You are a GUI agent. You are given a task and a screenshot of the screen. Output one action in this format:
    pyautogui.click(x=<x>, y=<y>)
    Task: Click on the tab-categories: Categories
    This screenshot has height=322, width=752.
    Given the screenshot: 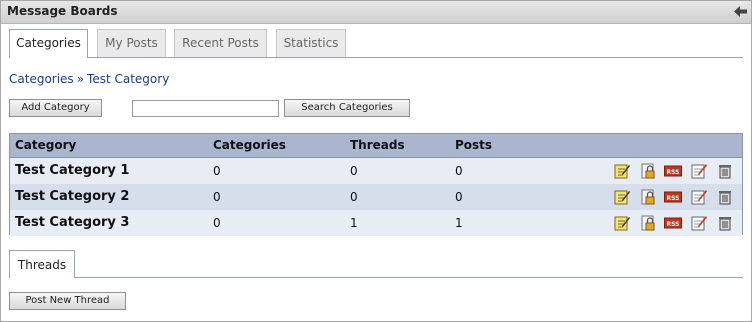 What is the action you would take?
    pyautogui.click(x=48, y=43)
    